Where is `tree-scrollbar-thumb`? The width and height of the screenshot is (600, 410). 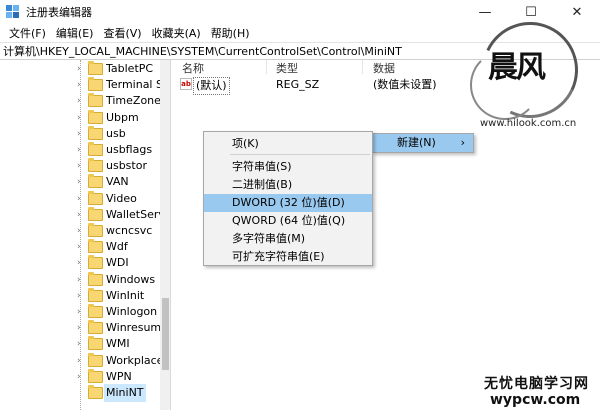 tree-scrollbar-thumb is located at coordinates (165, 334).